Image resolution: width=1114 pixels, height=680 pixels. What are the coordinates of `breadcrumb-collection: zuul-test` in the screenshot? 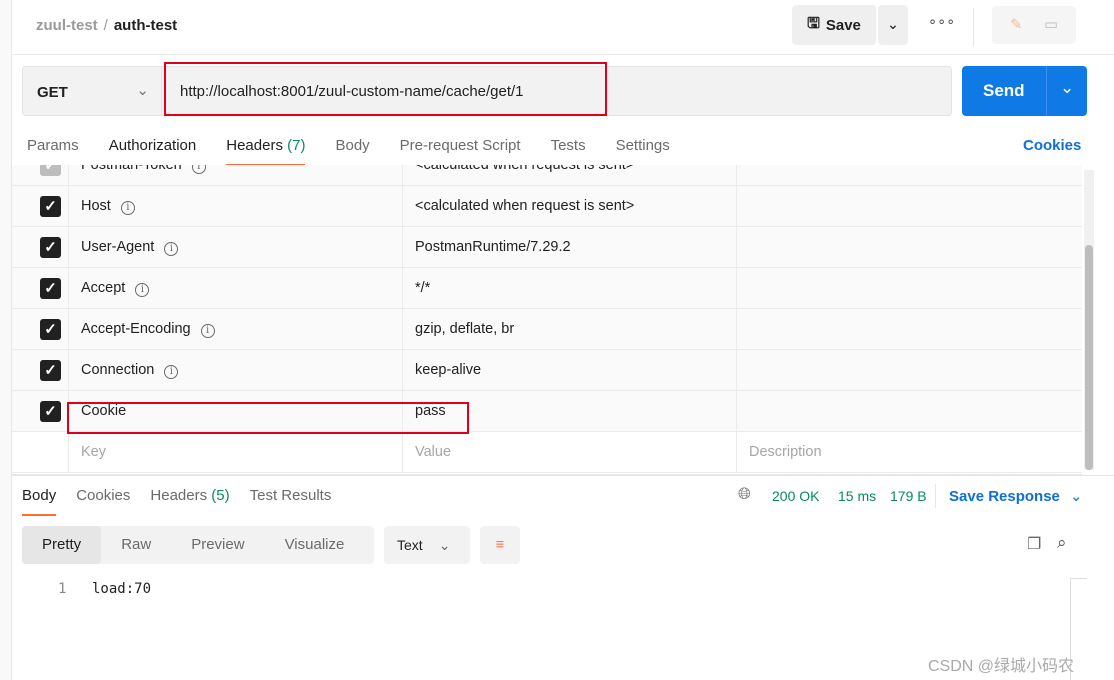 It's located at (67, 25).